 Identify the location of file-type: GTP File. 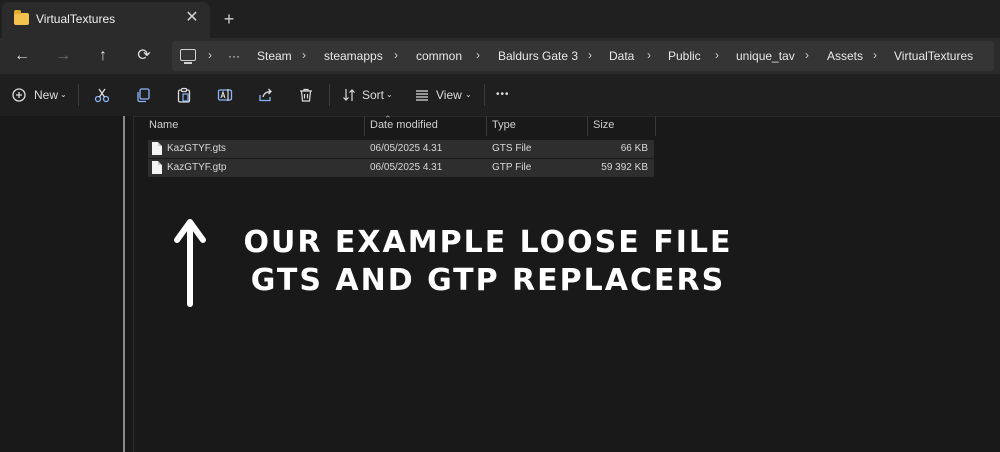
(512, 167).